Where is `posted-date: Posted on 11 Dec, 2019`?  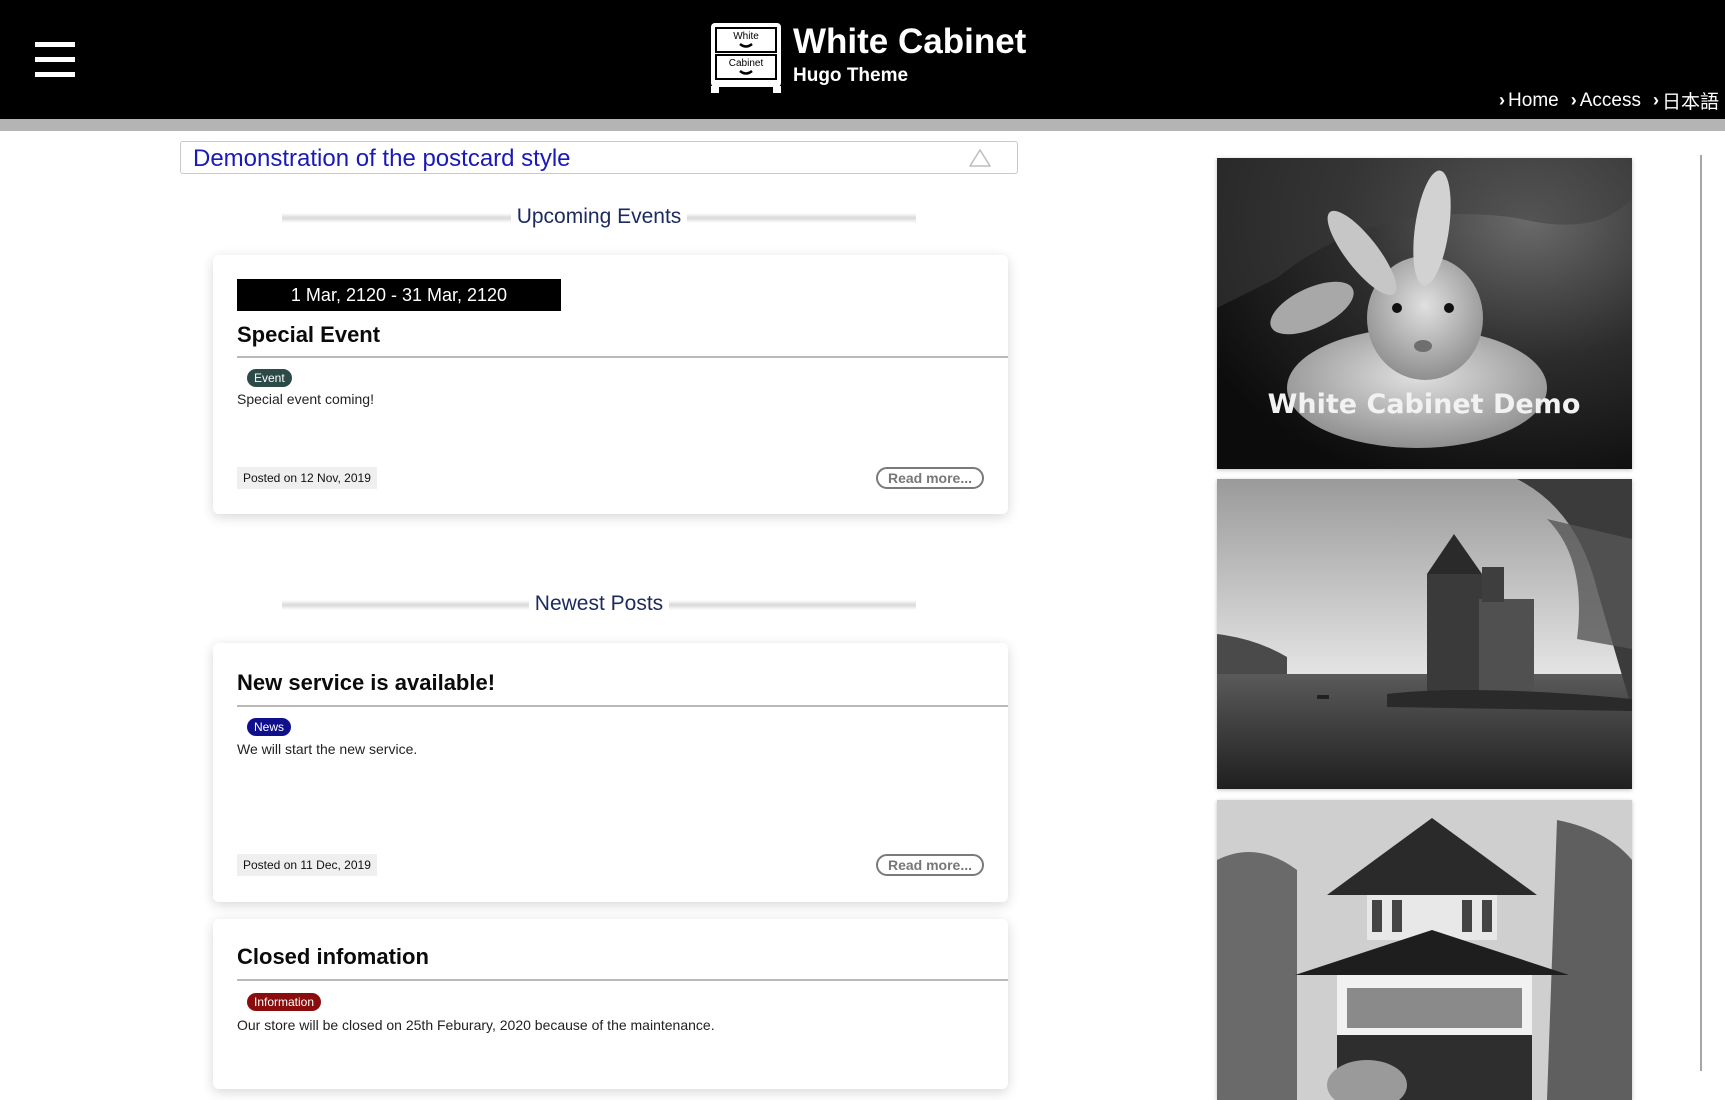 posted-date: Posted on 11 Dec, 2019 is located at coordinates (307, 865).